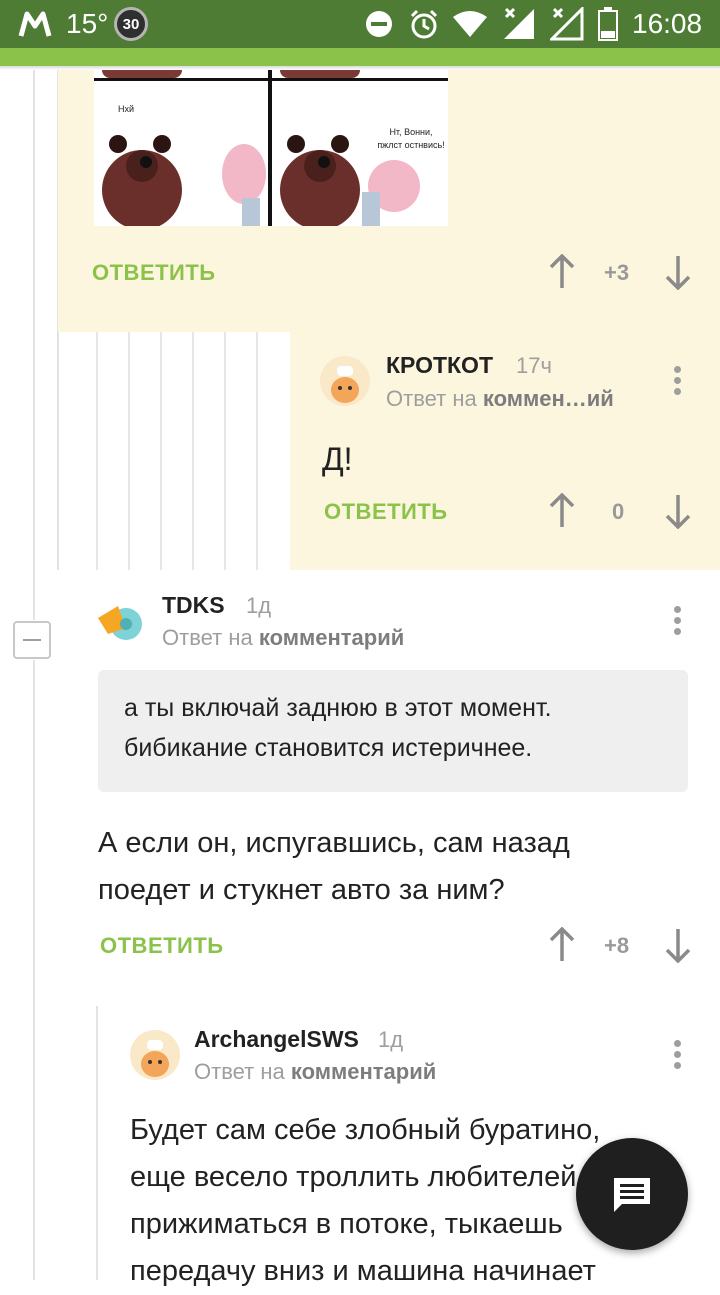 The height and width of the screenshot is (1295, 720). What do you see at coordinates (276, 1039) in the screenshot?
I see `comment-username: ArchangelSWS` at bounding box center [276, 1039].